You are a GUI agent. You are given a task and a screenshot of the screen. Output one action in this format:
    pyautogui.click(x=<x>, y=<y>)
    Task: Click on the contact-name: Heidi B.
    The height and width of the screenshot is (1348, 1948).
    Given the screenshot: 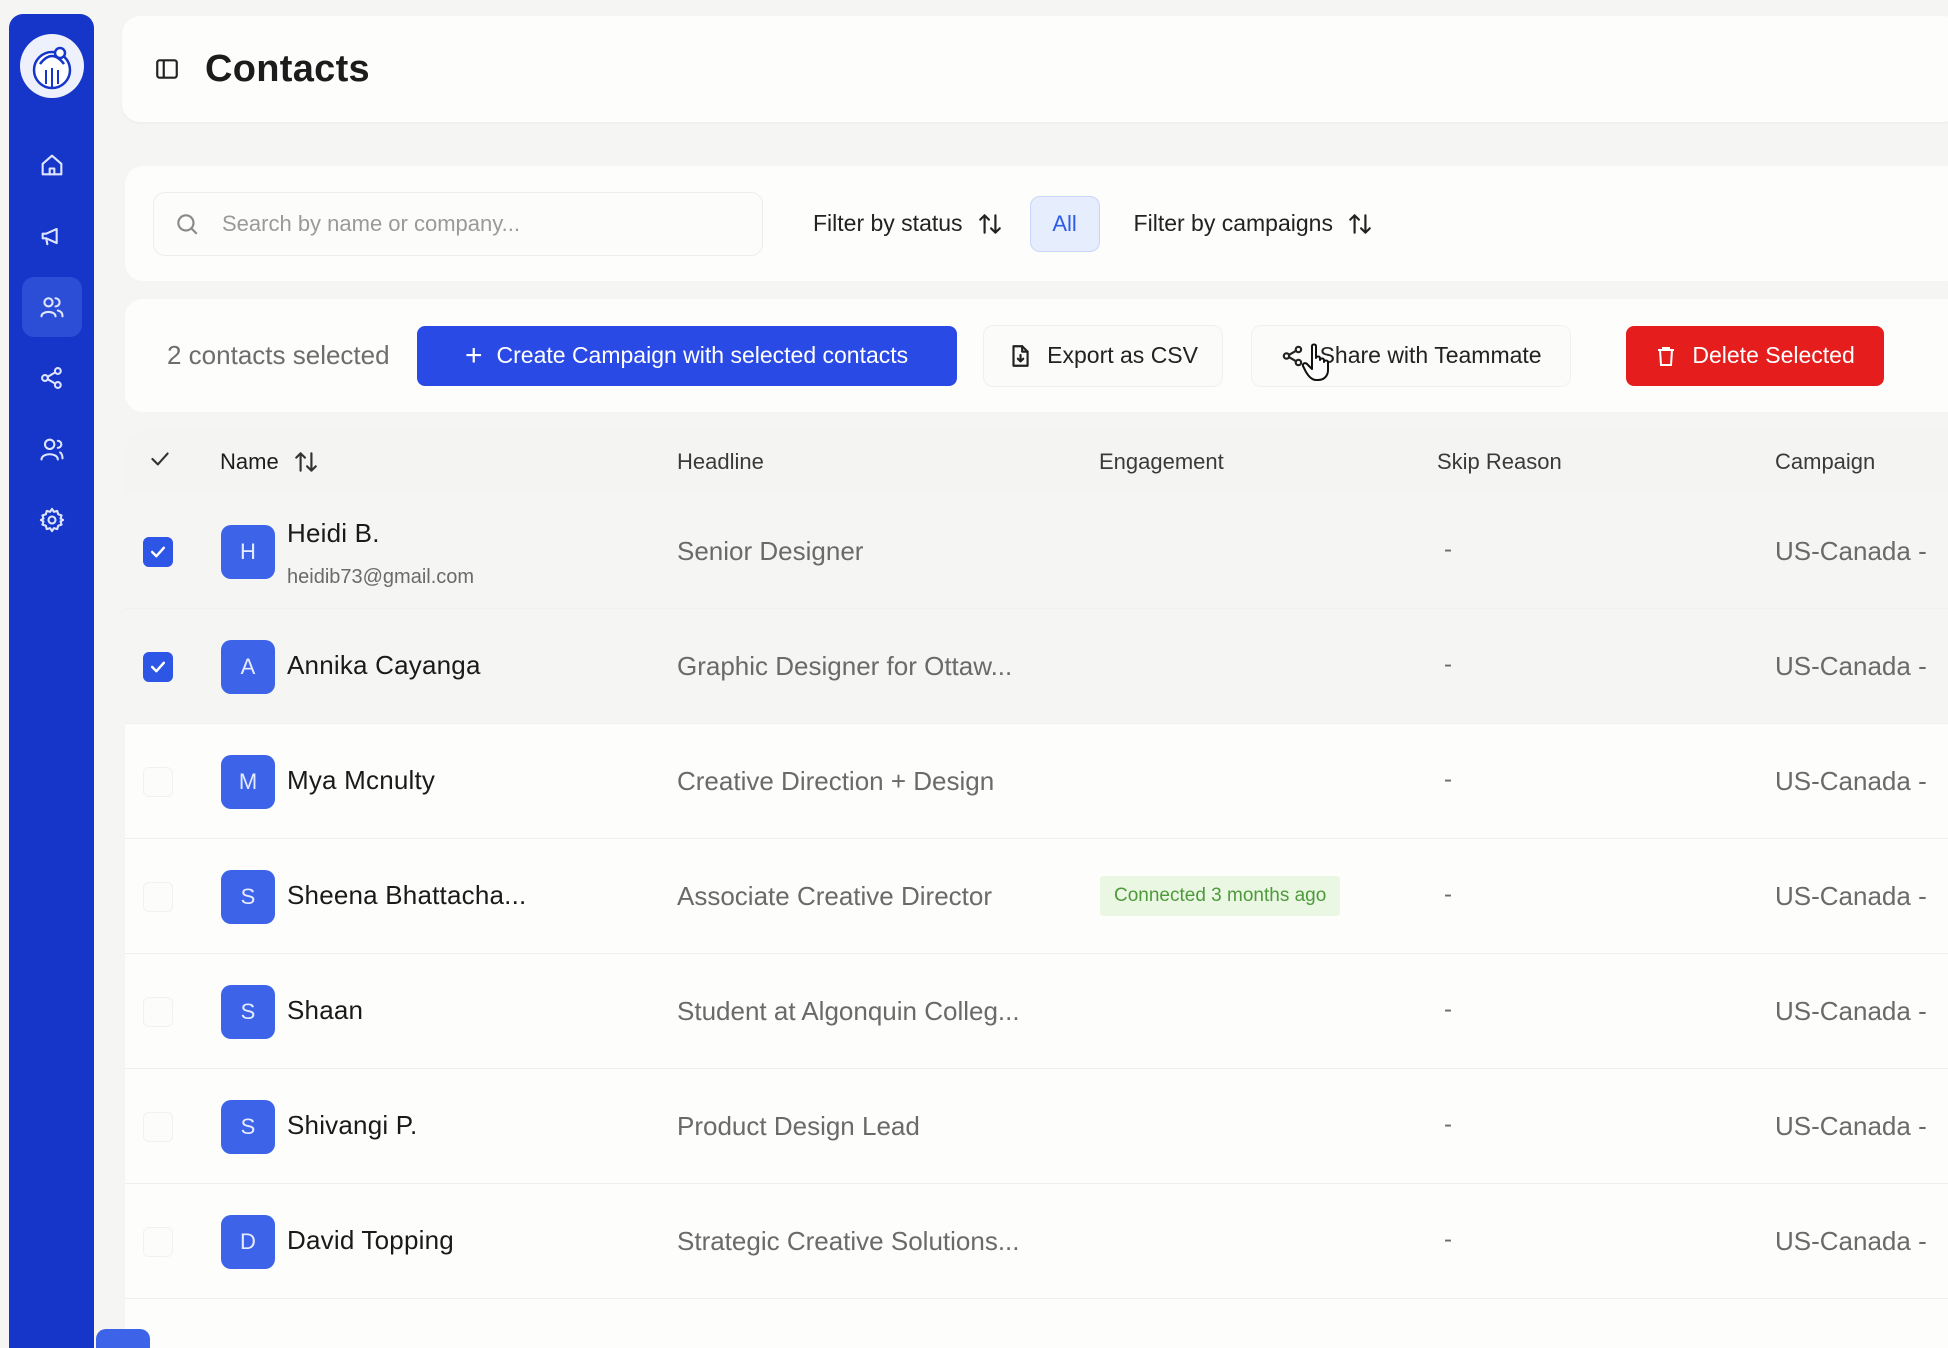 What is the action you would take?
    pyautogui.click(x=333, y=533)
    